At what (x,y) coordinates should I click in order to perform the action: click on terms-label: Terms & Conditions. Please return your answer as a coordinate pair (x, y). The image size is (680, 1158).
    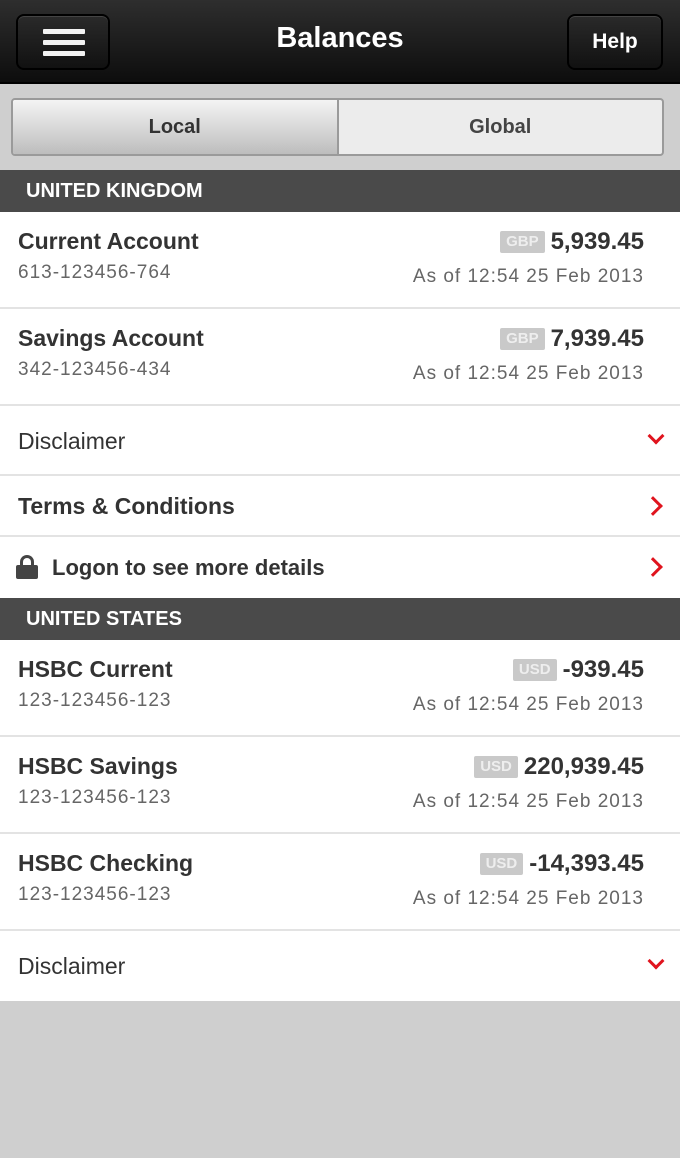
    Looking at the image, I should click on (126, 506).